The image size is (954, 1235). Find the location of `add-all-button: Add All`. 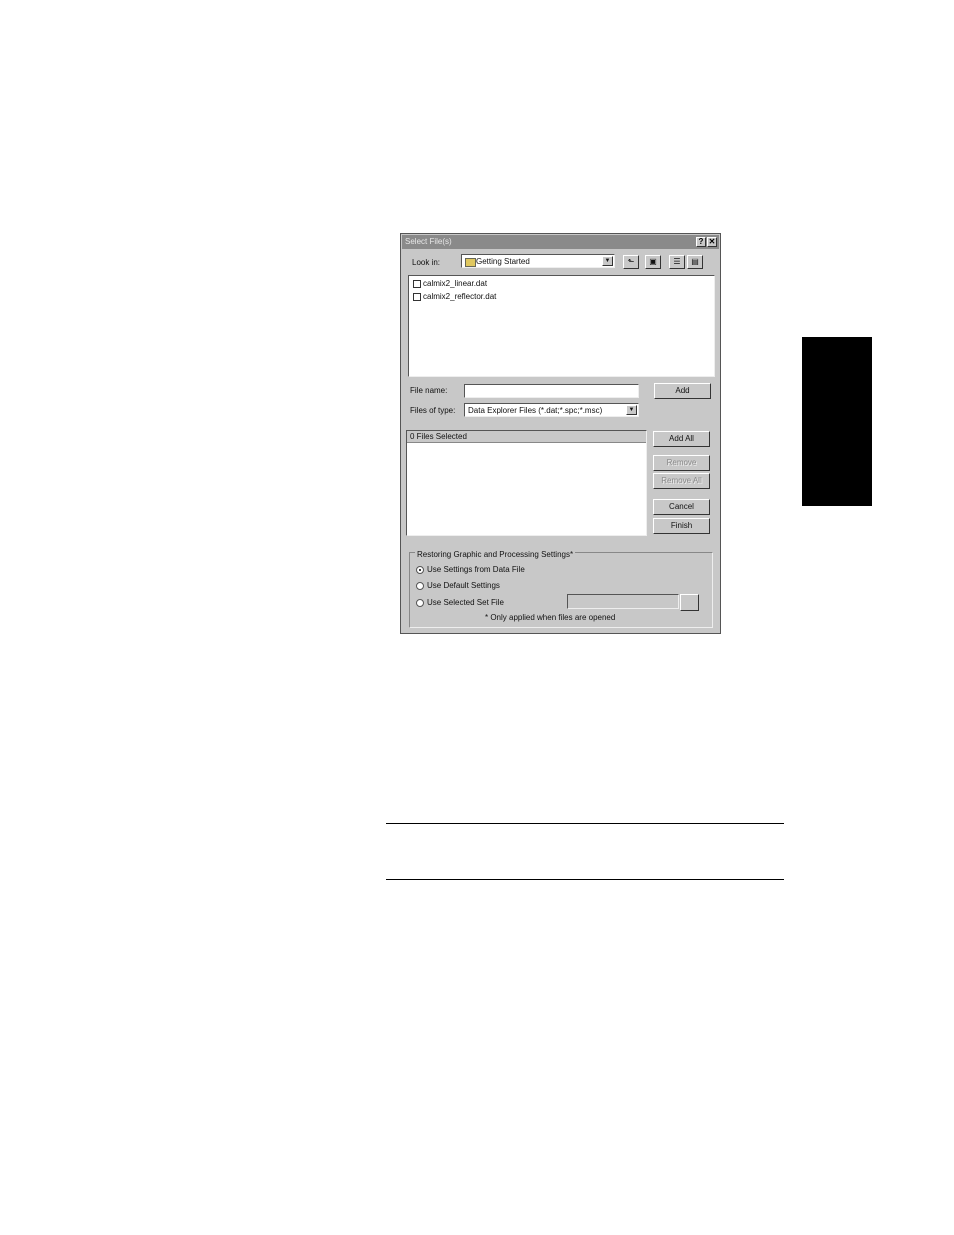

add-all-button: Add All is located at coordinates (681, 439).